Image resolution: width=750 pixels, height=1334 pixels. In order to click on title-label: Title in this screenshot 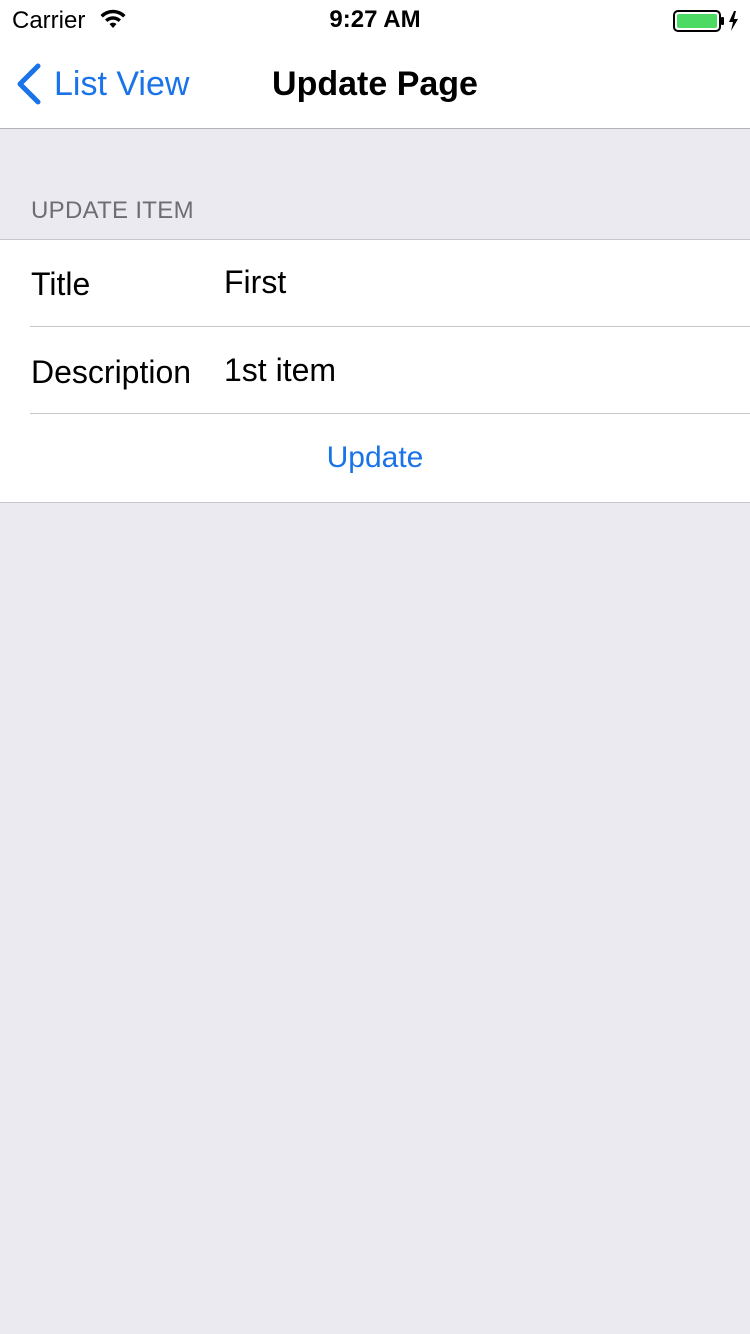, I will do `click(61, 284)`.